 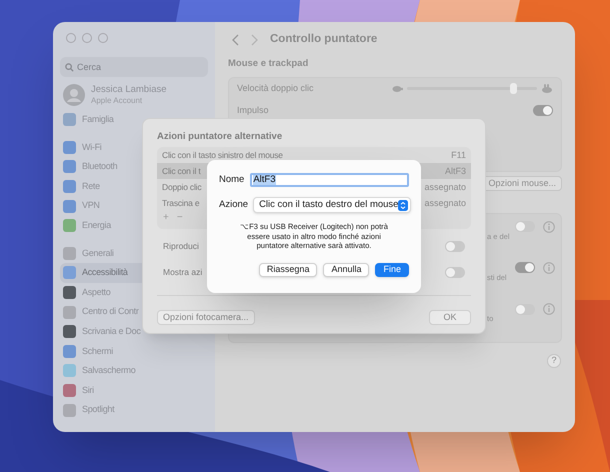 I want to click on setting-label: Impulso, so click(x=253, y=110).